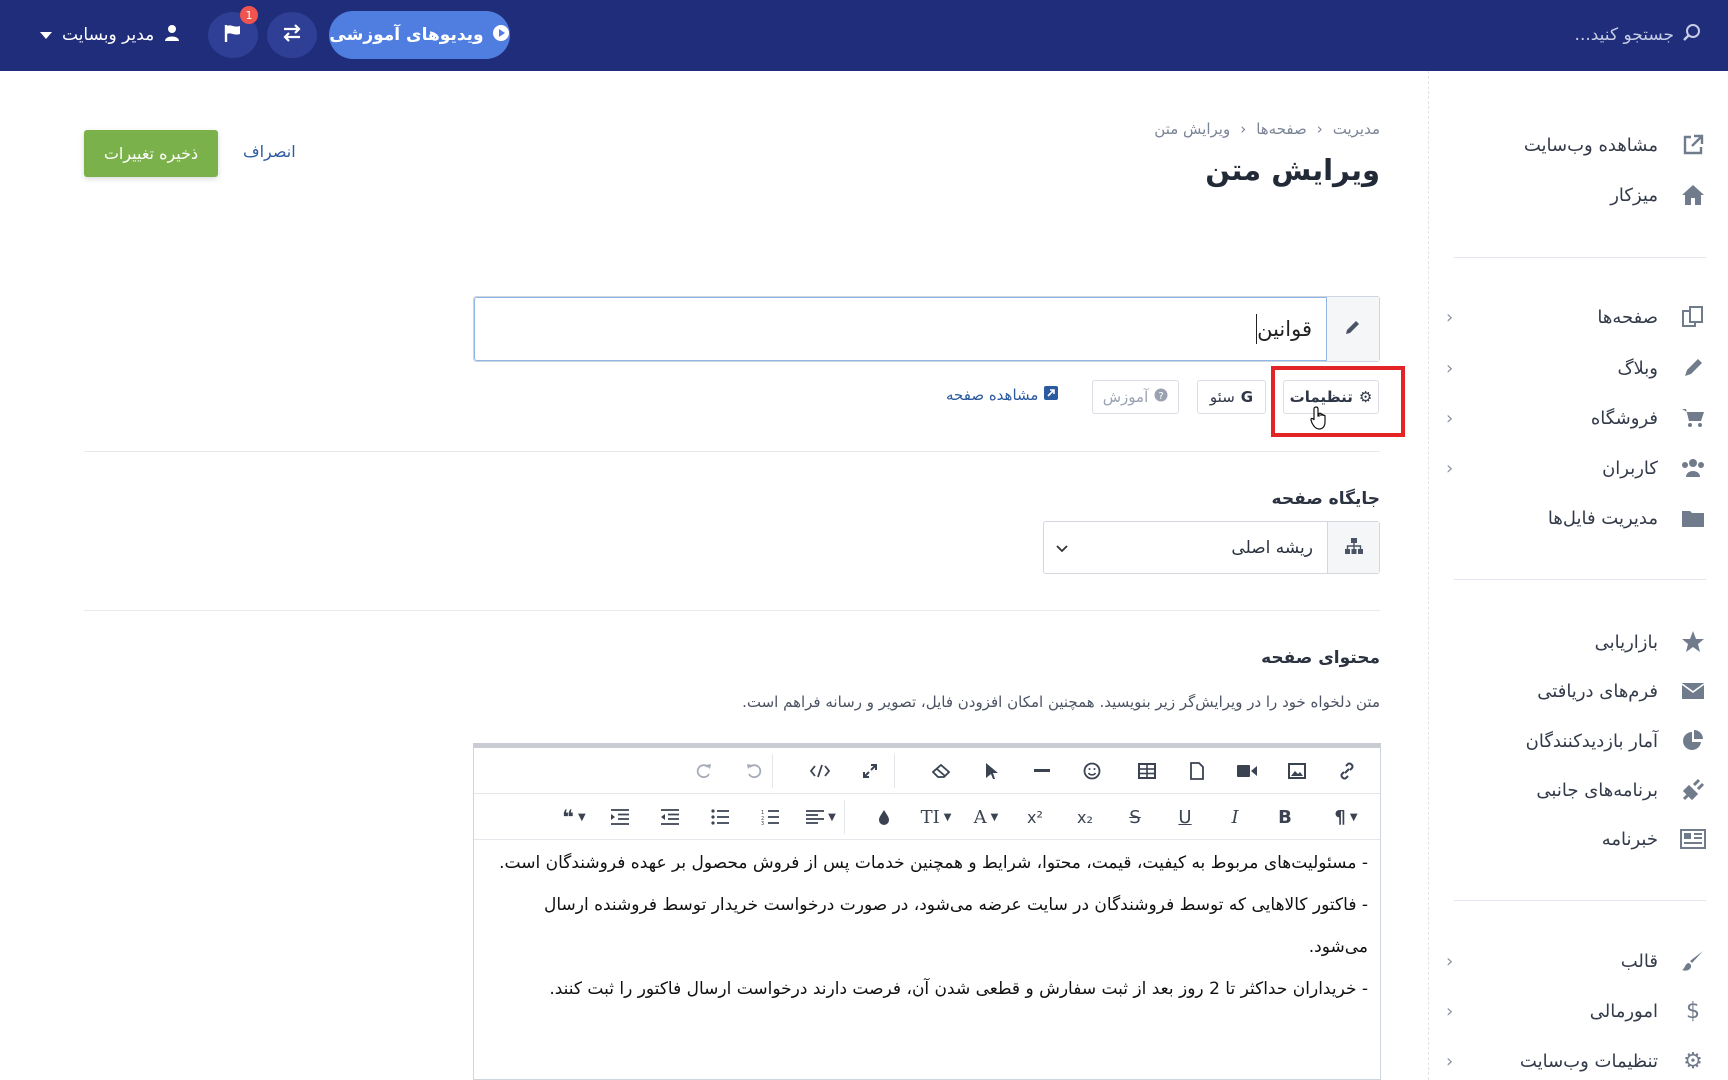 Image resolution: width=1728 pixels, height=1080 pixels. What do you see at coordinates (942, 771) in the screenshot?
I see `eraser-icon` at bounding box center [942, 771].